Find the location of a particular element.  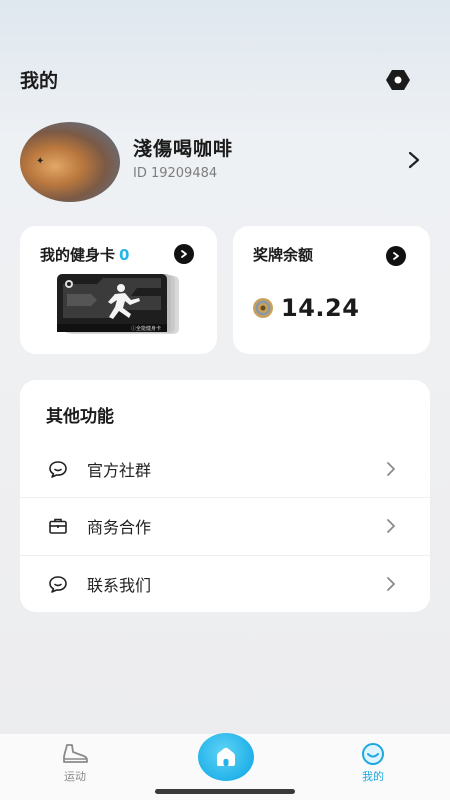

fitness-card-label: 我的健身卡 is located at coordinates (78, 255).